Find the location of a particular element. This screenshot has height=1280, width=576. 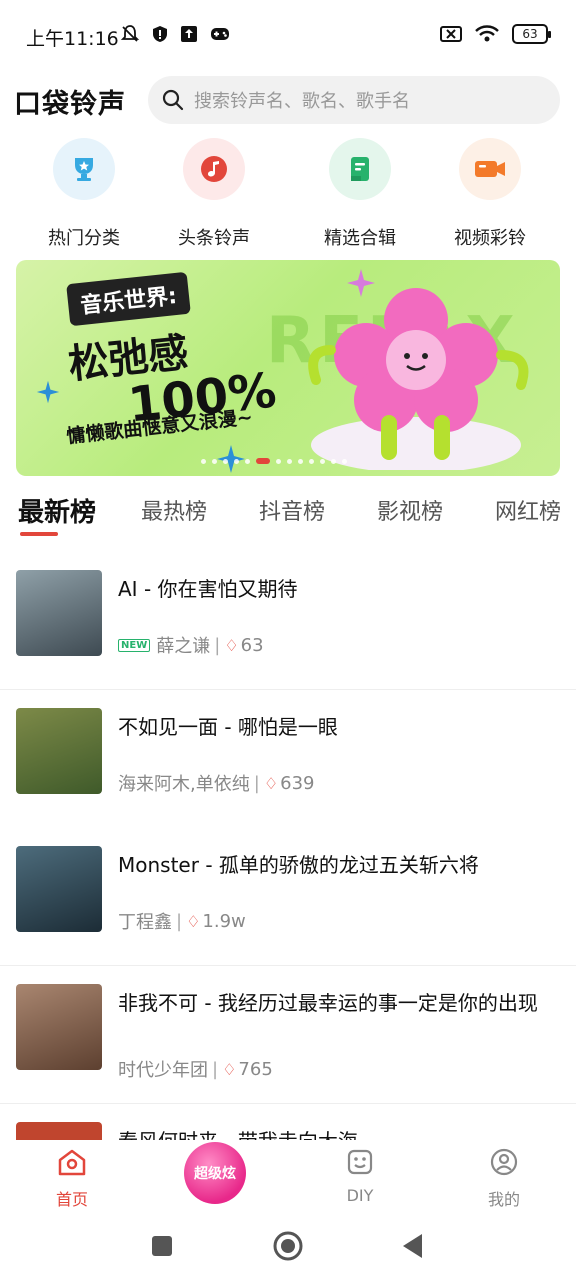

status-icons-left is located at coordinates (175, 34).